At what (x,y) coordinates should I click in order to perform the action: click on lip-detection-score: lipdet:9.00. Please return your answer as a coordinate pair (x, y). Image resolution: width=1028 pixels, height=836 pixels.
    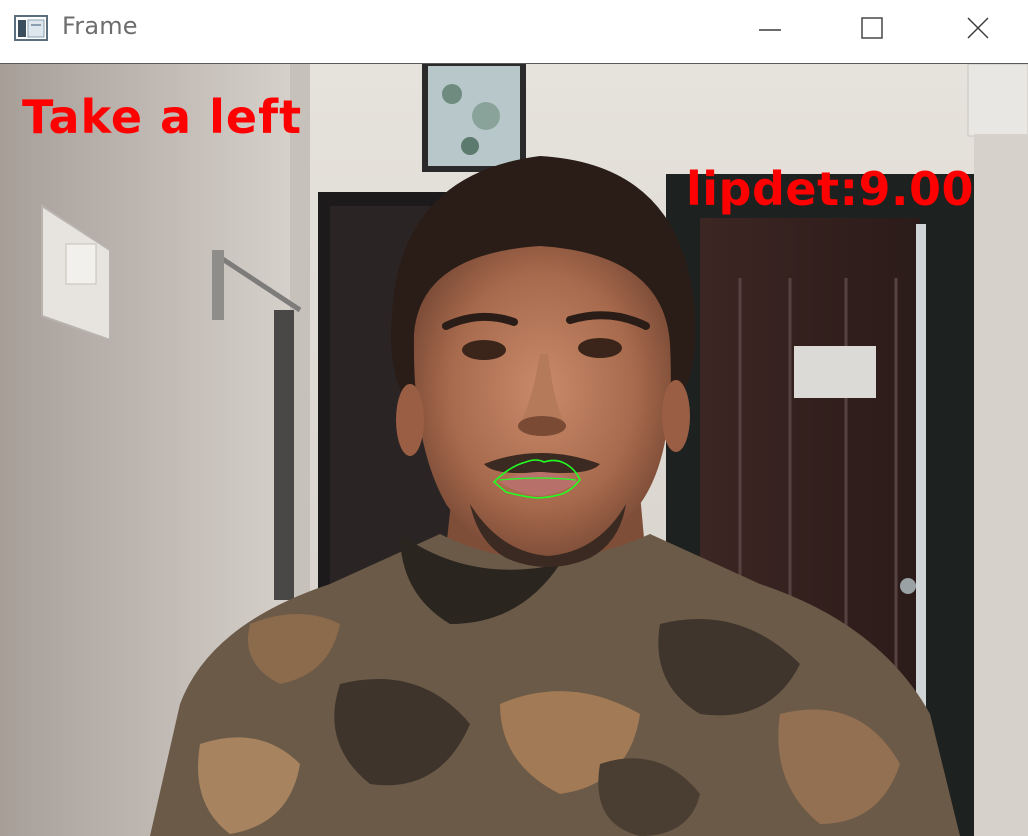
    Looking at the image, I should click on (830, 189).